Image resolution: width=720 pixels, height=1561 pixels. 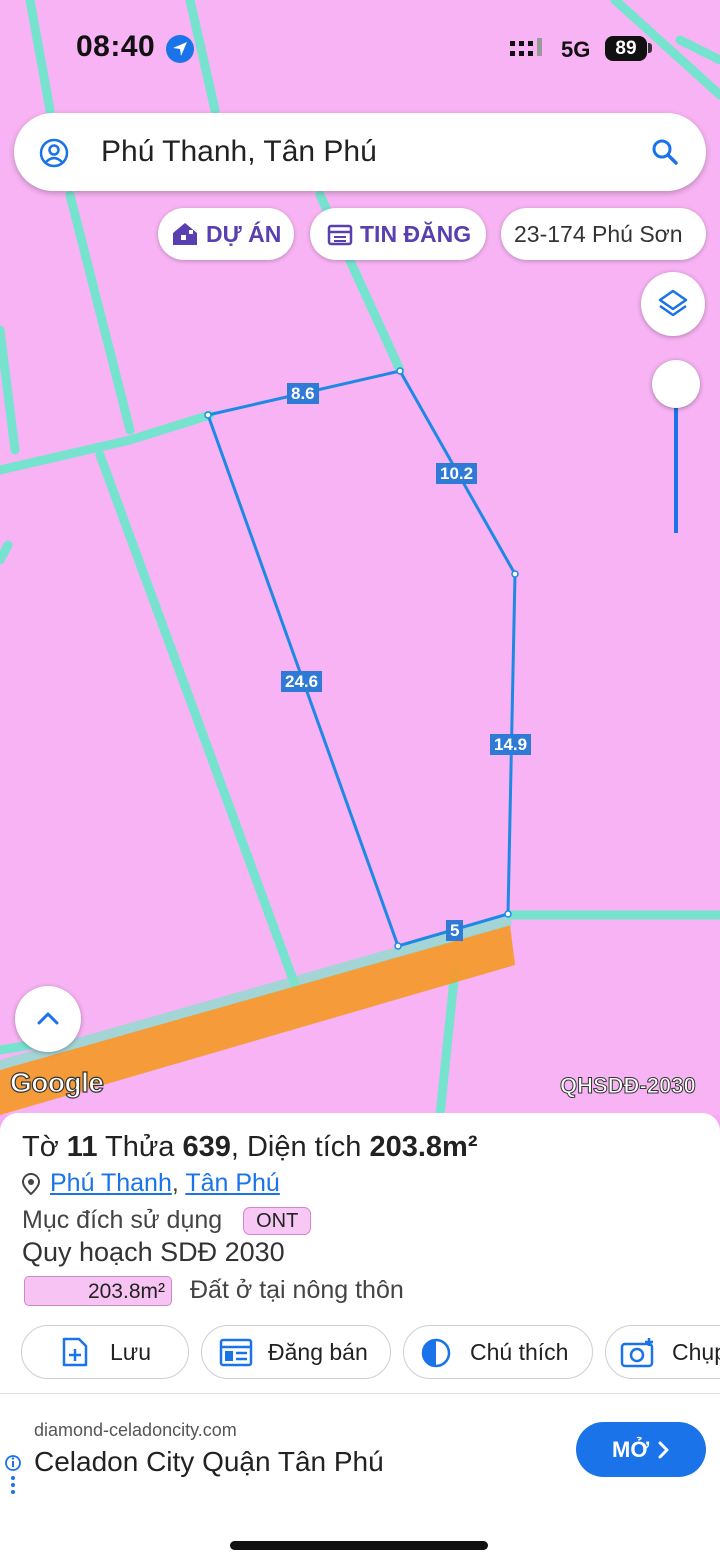 What do you see at coordinates (256, 992) in the screenshot?
I see `main-road-edge` at bounding box center [256, 992].